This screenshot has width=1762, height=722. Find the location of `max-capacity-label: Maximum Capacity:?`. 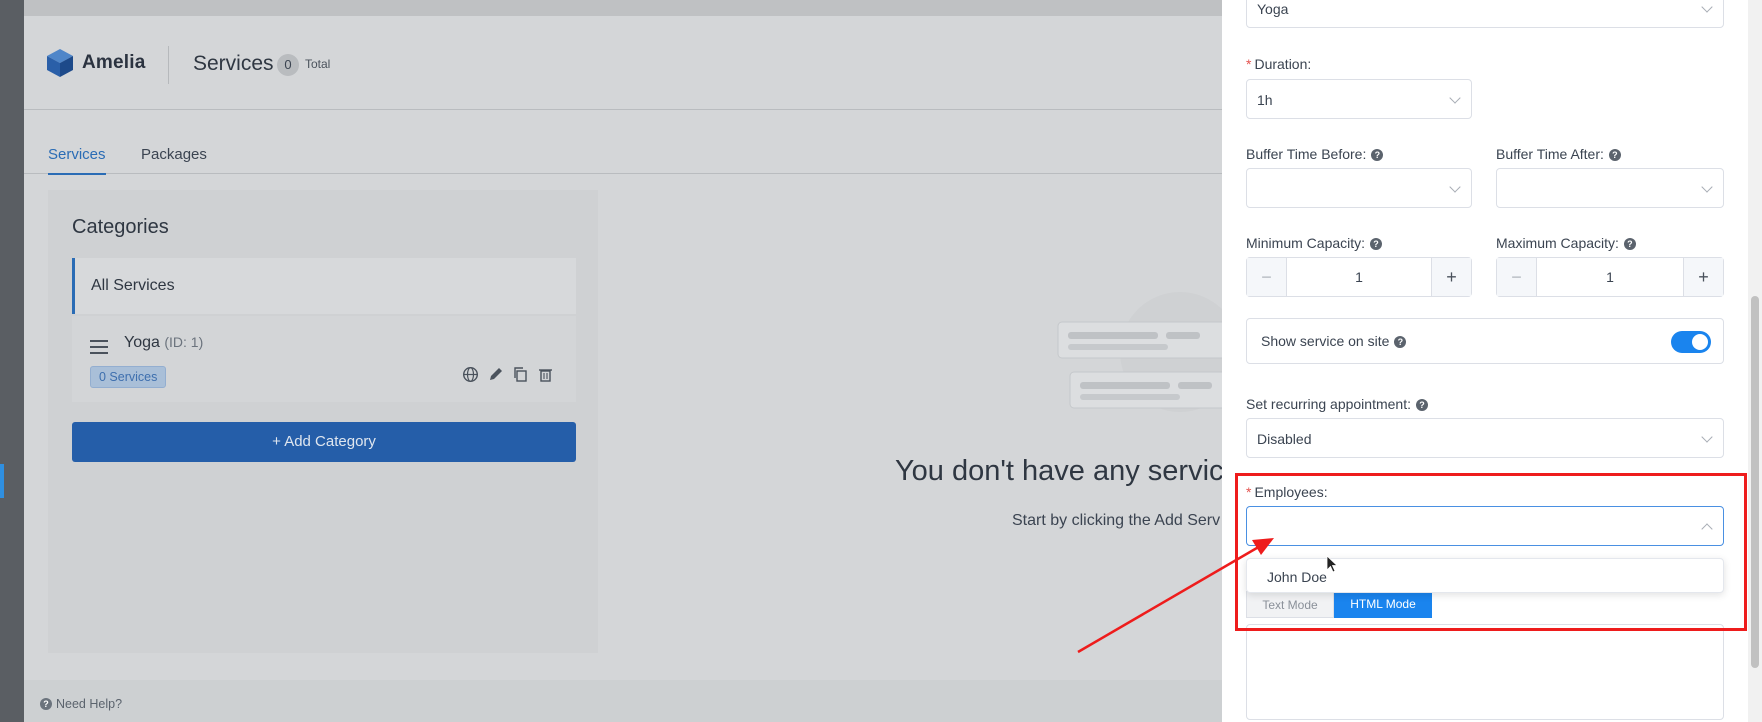

max-capacity-label: Maximum Capacity:? is located at coordinates (1566, 243).